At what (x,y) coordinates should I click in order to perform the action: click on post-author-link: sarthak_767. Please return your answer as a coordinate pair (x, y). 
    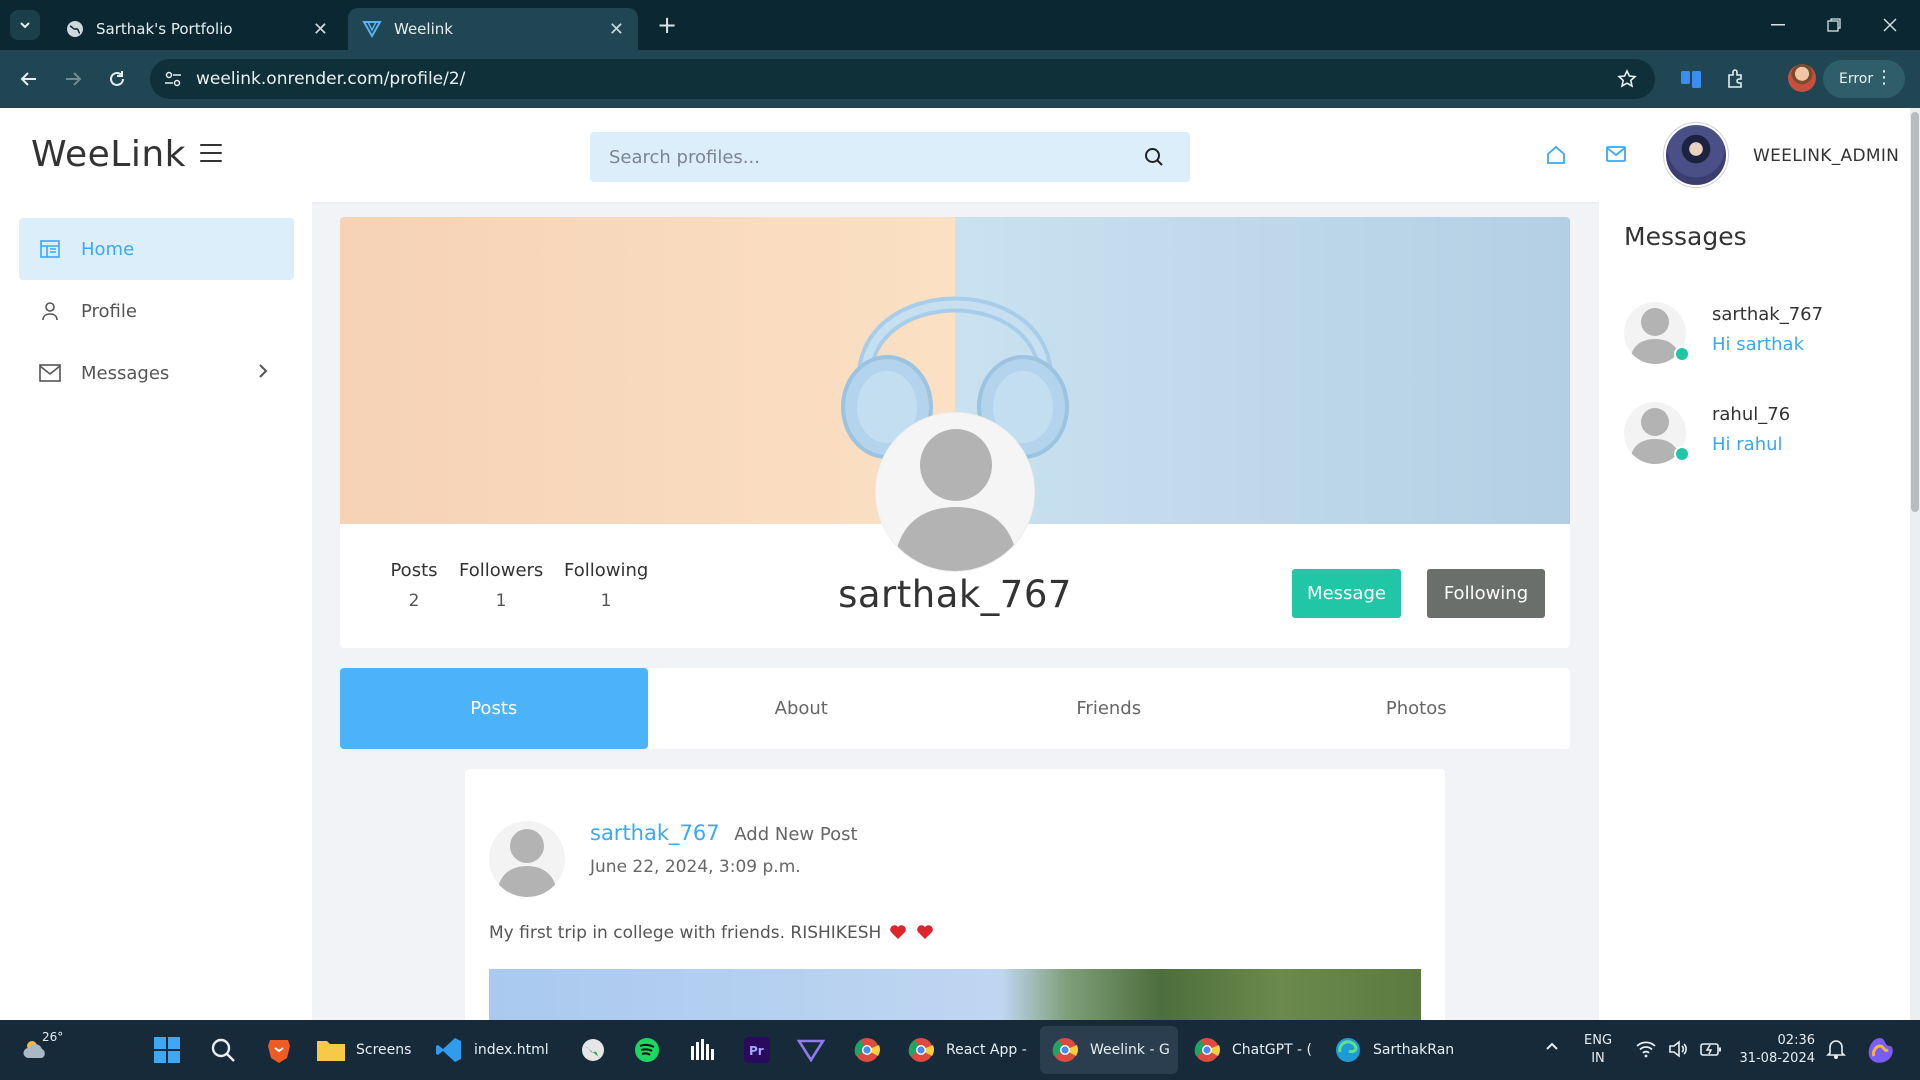
    Looking at the image, I should click on (655, 833).